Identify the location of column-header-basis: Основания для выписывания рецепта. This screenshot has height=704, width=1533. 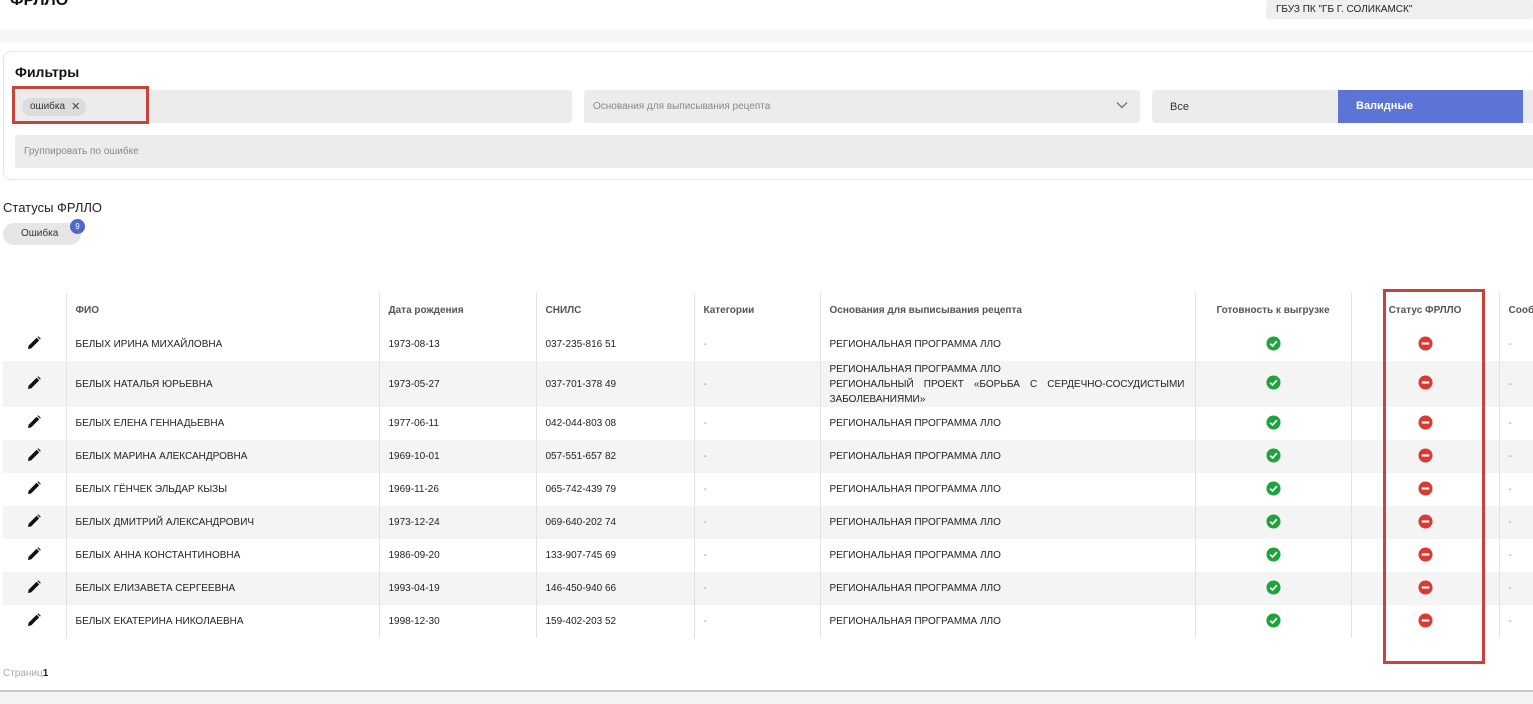
(1008, 310).